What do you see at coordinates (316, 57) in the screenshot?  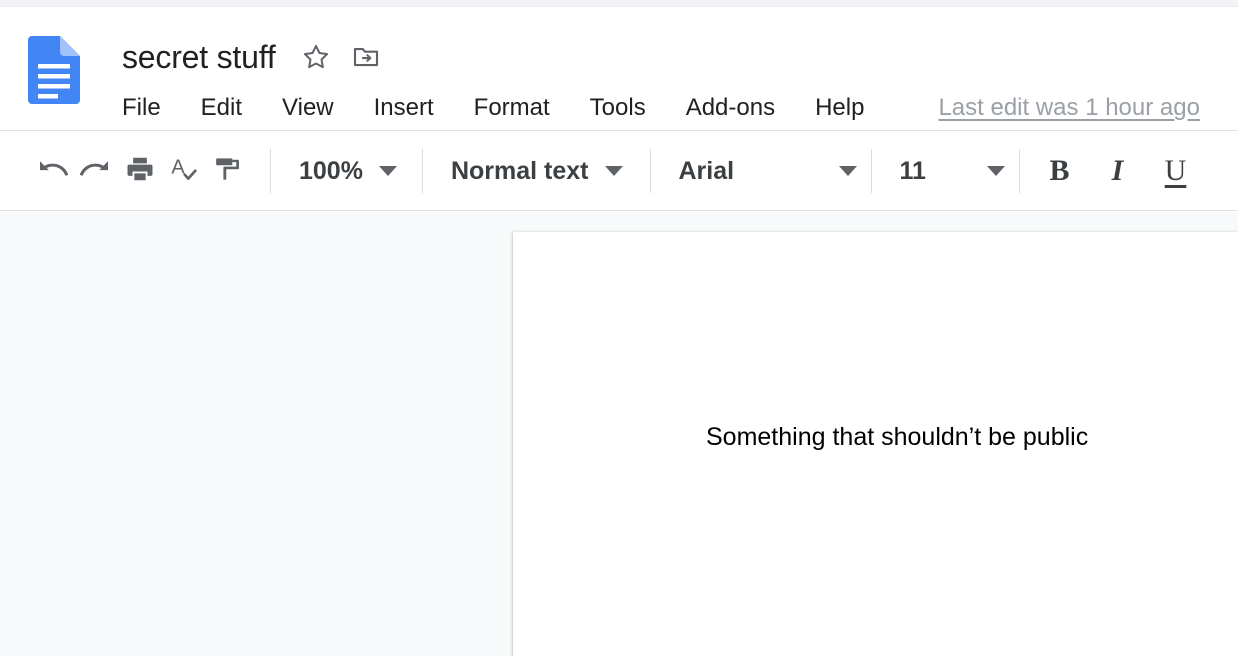 I see `star-outline-icon` at bounding box center [316, 57].